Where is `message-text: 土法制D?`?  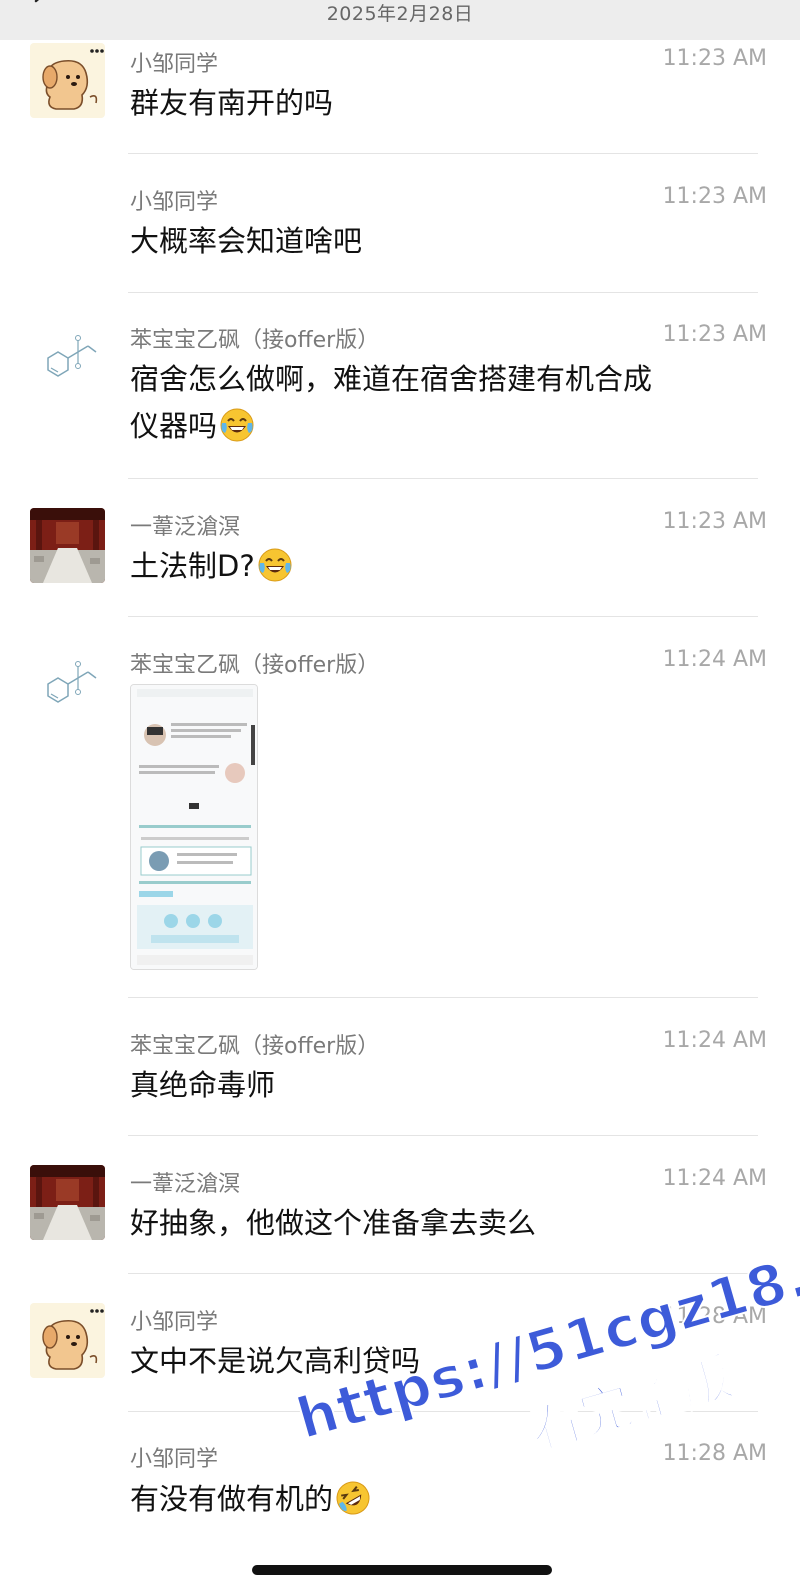 message-text: 土法制D? is located at coordinates (440, 566).